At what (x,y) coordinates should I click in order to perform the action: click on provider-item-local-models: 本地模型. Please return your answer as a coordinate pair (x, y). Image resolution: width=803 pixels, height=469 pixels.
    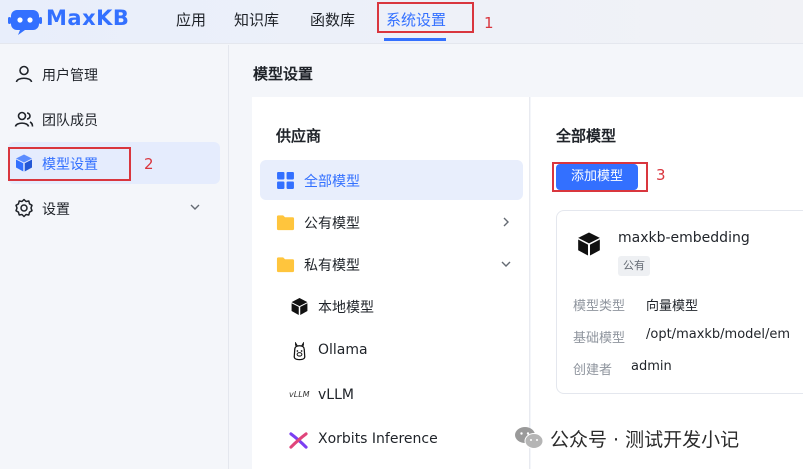
    Looking at the image, I should click on (391, 306).